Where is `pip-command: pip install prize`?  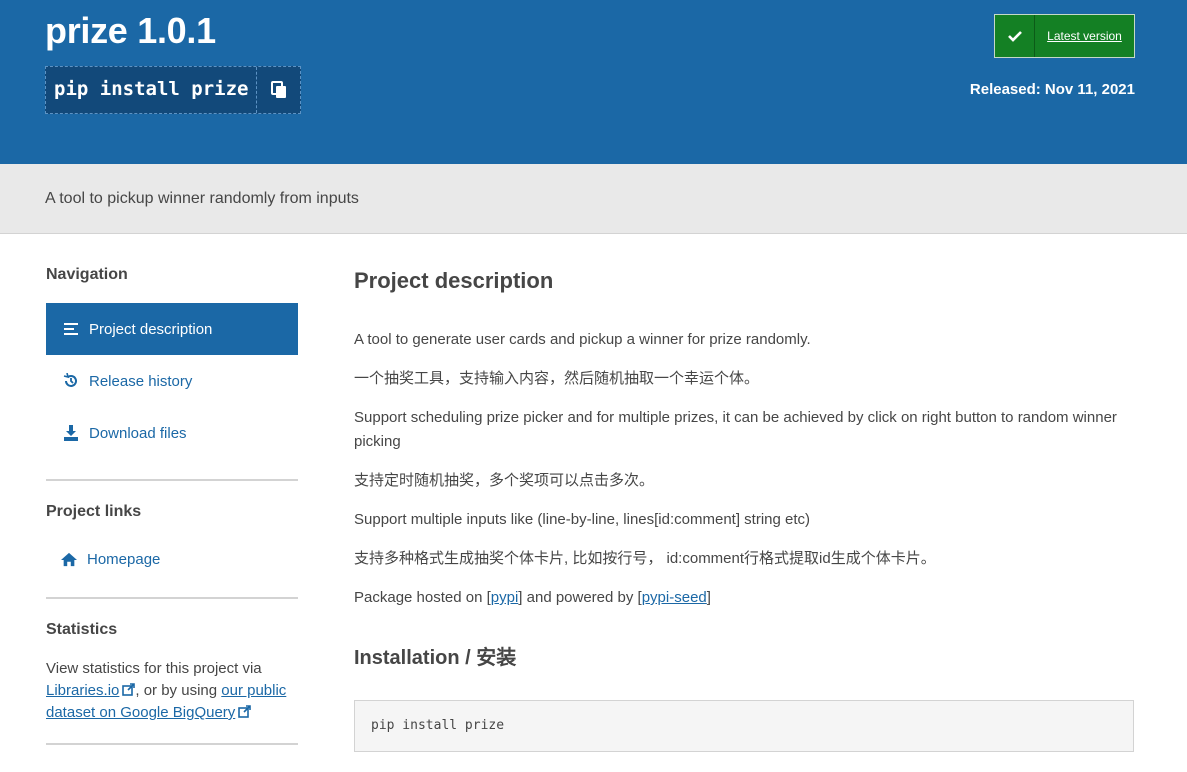 pip-command: pip install prize is located at coordinates (151, 89).